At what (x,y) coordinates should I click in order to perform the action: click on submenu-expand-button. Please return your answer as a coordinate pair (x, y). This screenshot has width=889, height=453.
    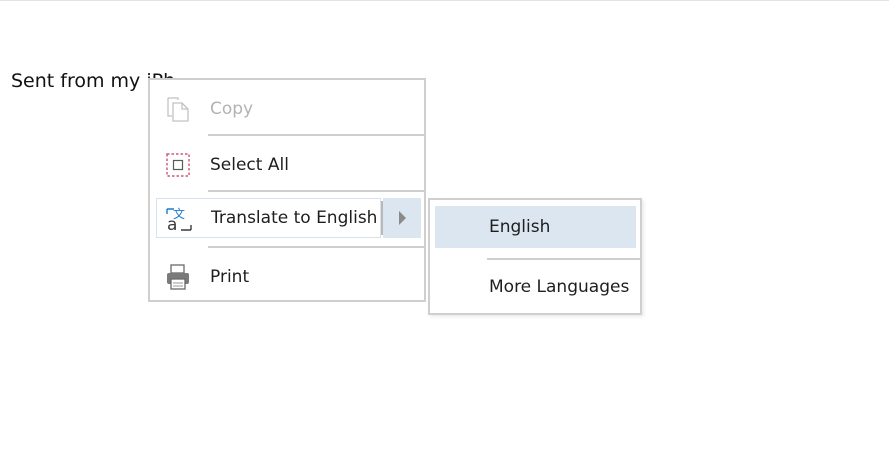
    Looking at the image, I should click on (402, 218).